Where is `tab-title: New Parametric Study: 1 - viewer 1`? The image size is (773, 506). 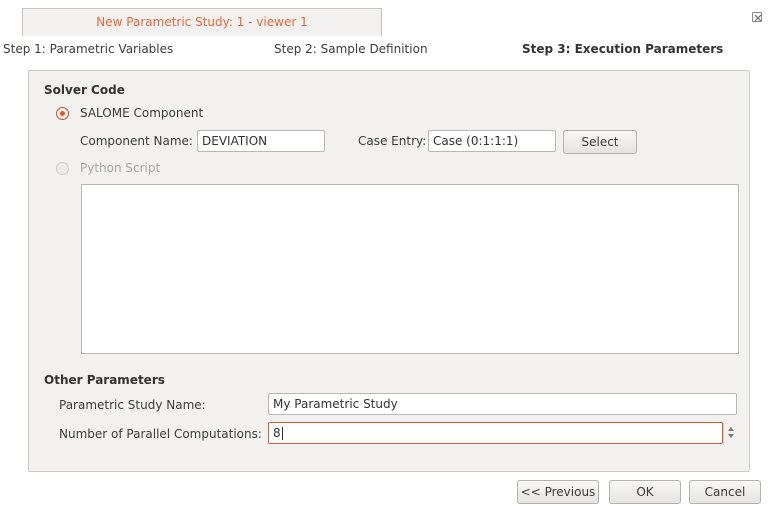 tab-title: New Parametric Study: 1 - viewer 1 is located at coordinates (202, 22).